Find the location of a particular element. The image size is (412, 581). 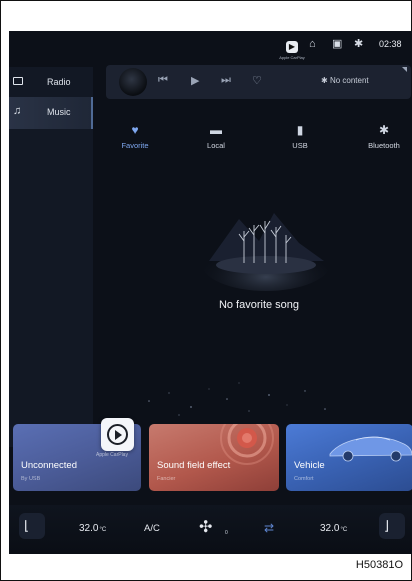

empty-forest-illustration is located at coordinates (266, 252).